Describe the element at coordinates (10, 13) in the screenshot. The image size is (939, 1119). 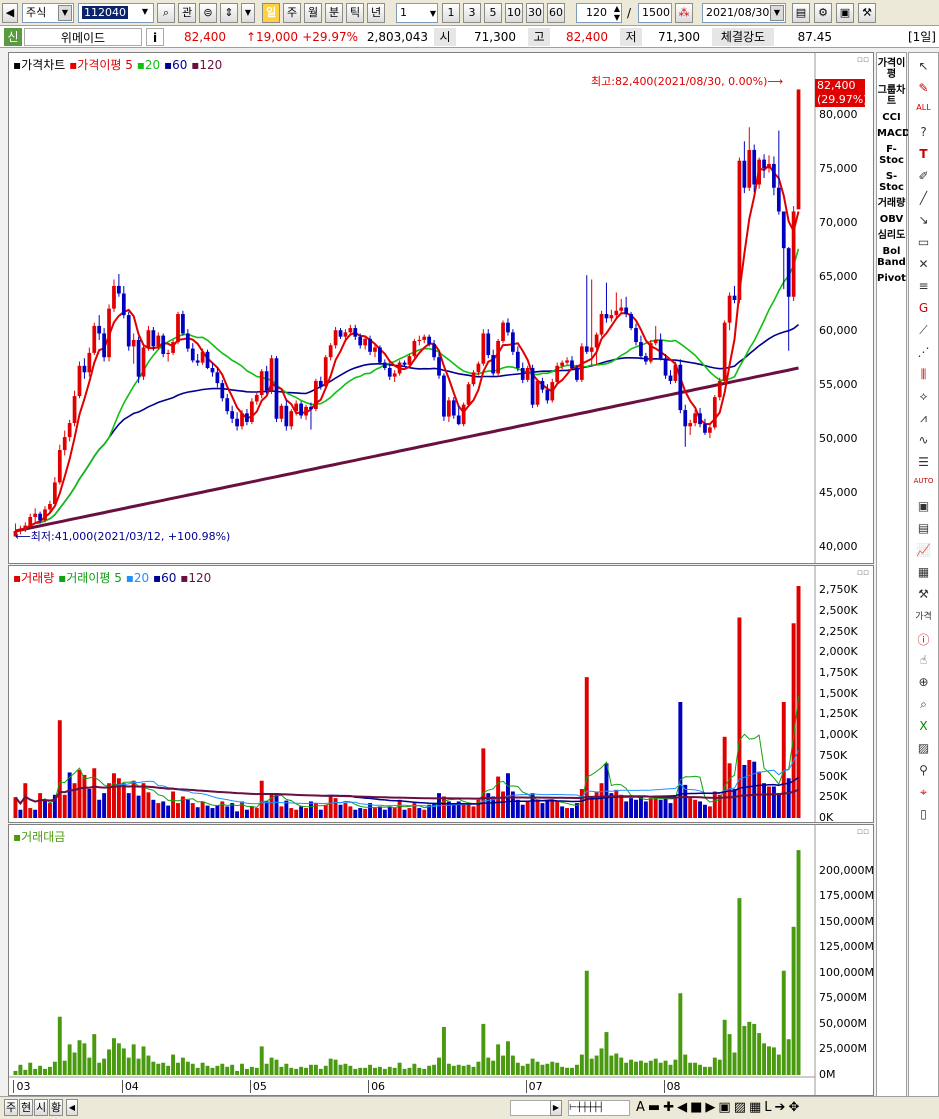
I see `back-icon: ◀` at that location.